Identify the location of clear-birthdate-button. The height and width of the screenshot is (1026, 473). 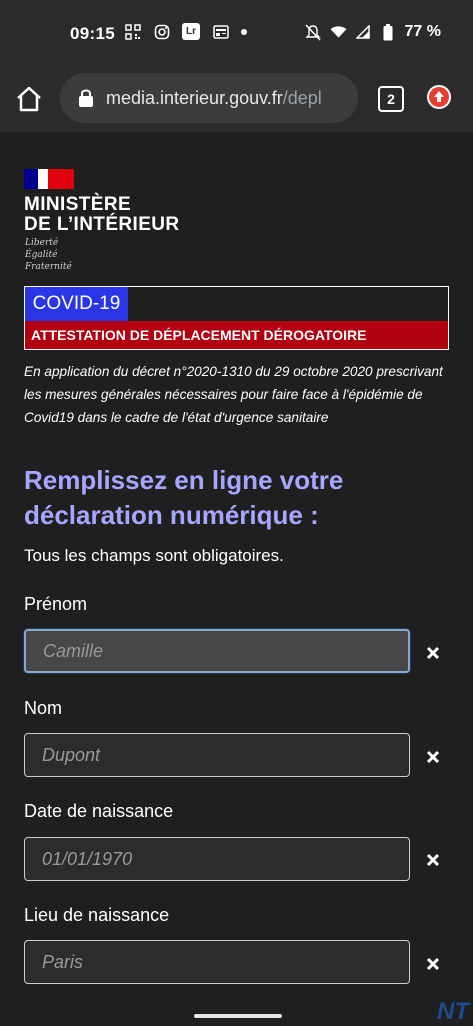
(433, 860).